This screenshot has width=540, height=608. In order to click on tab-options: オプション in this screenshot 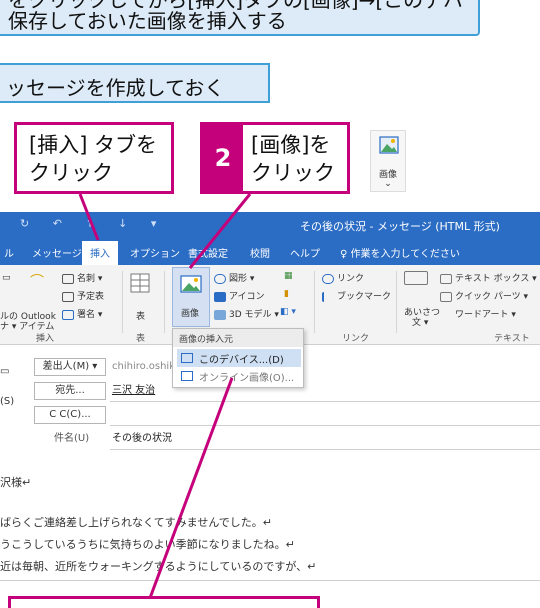, I will do `click(155, 252)`.